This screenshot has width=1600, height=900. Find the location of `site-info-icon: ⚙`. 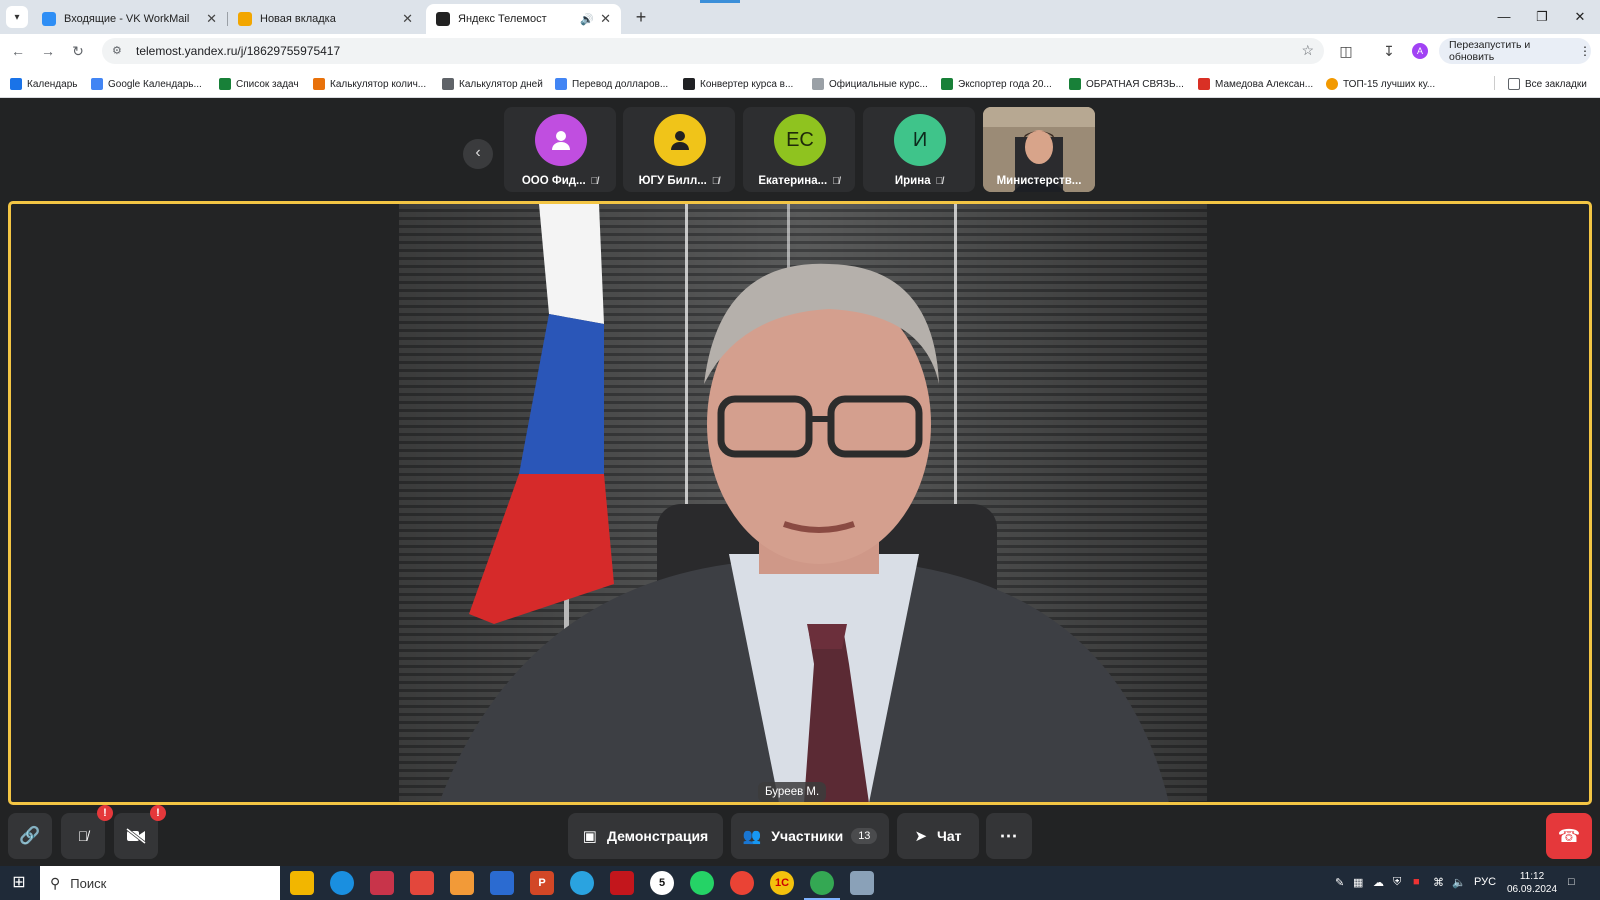

site-info-icon: ⚙ is located at coordinates (119, 51).